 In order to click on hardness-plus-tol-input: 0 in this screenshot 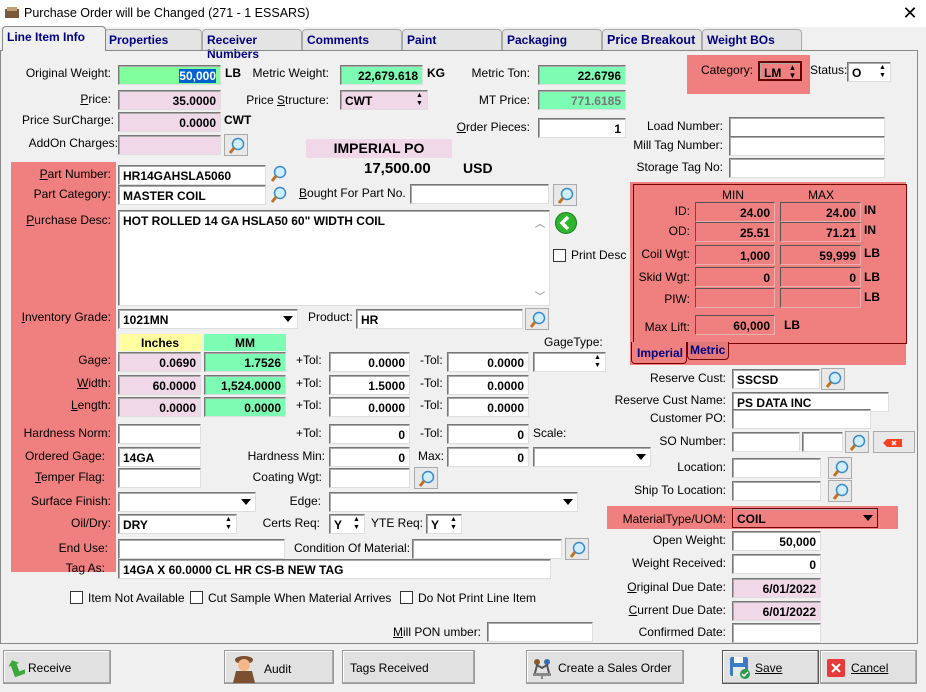, I will do `click(369, 434)`.